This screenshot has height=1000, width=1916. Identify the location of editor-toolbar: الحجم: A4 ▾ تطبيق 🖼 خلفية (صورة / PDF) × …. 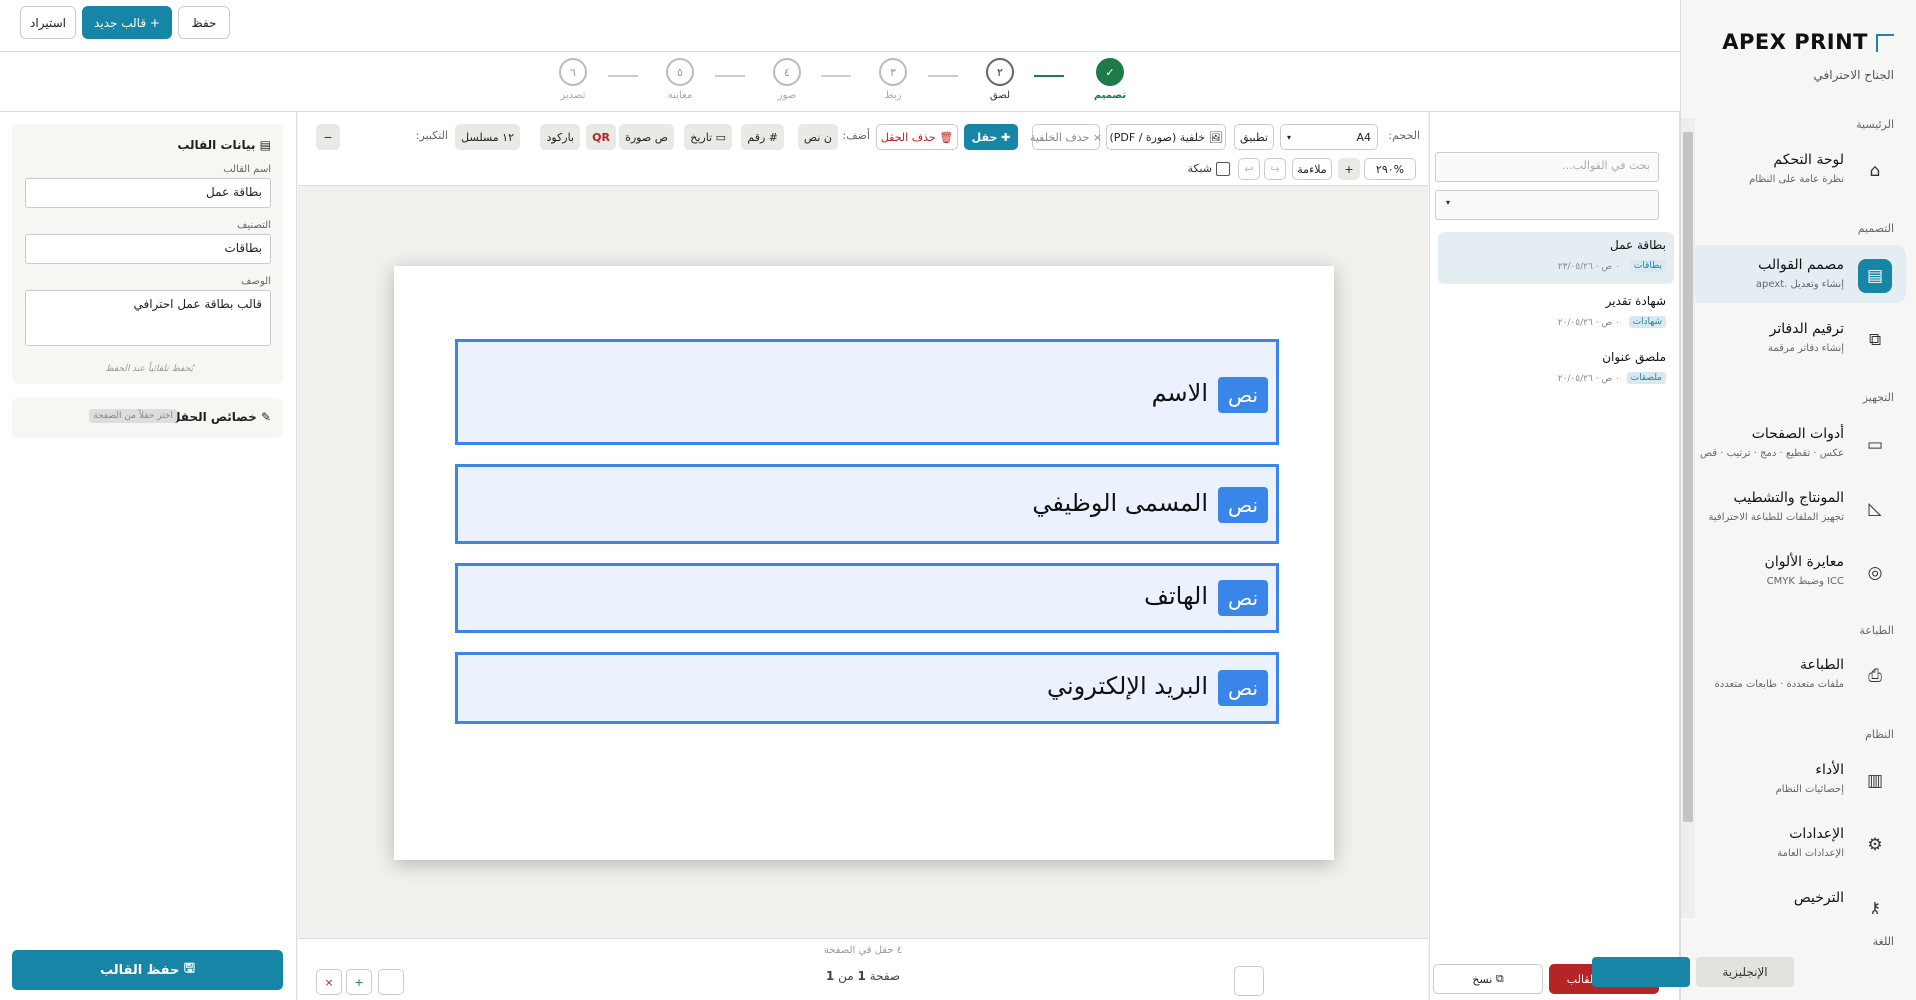
(863, 149).